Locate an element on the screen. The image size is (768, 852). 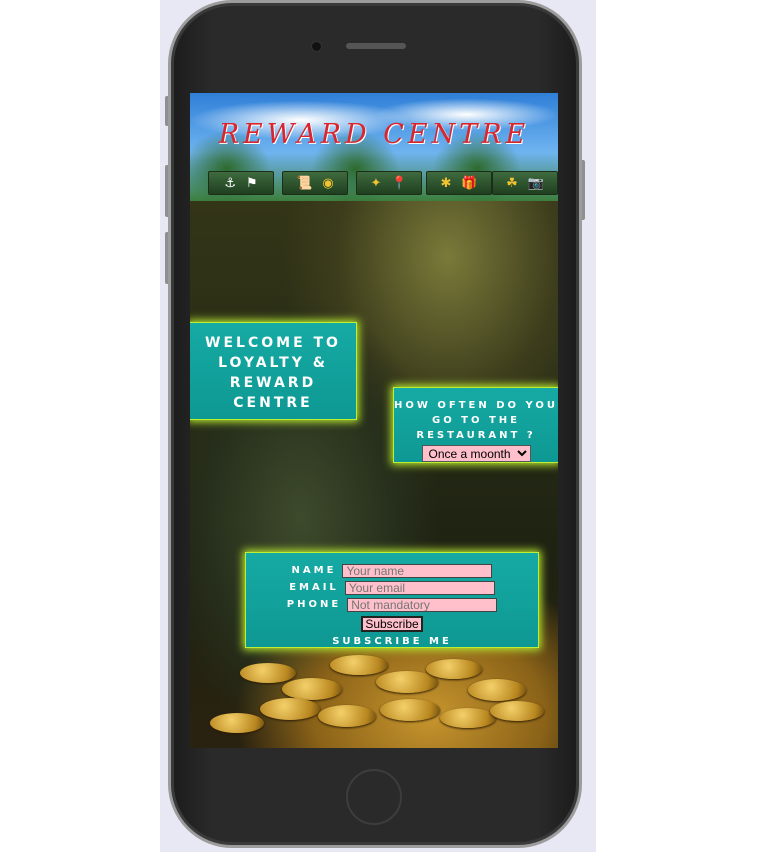
phone-row: PHONE is located at coordinates (392, 604).